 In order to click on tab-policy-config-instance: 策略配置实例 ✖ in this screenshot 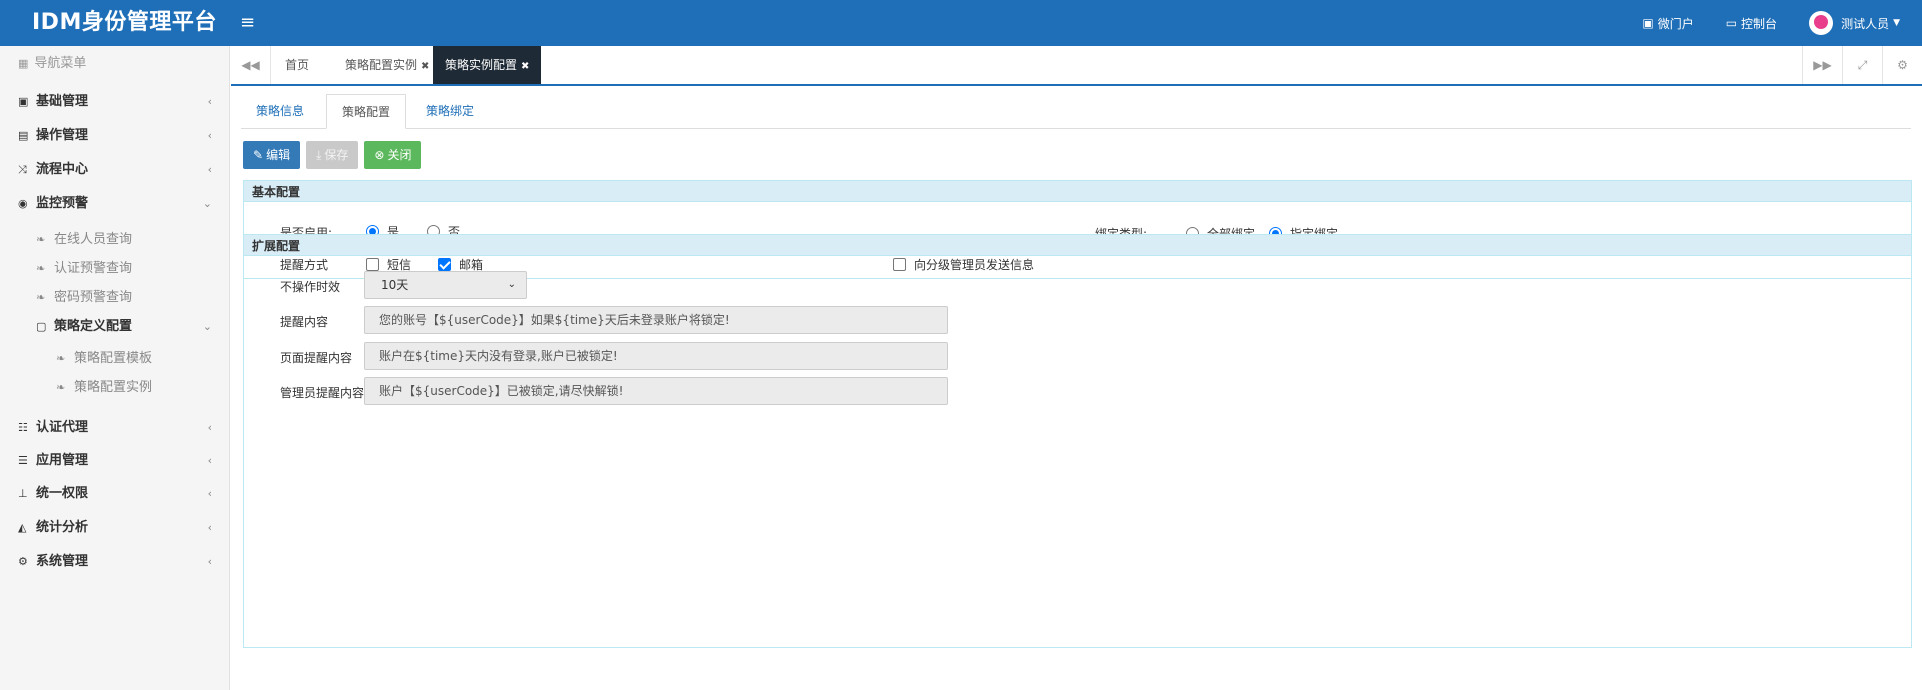, I will do `click(387, 65)`.